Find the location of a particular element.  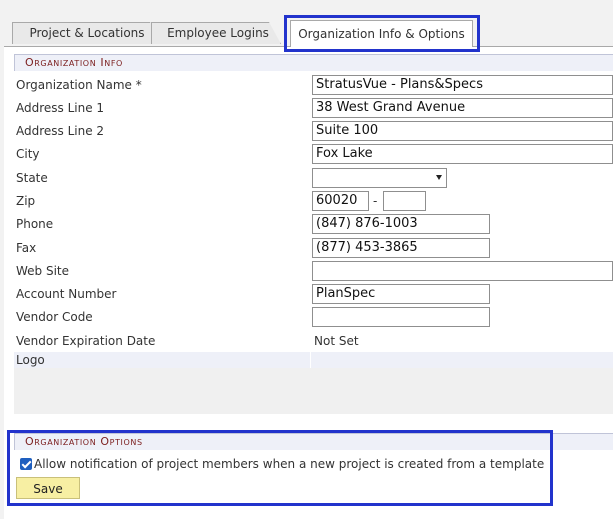

tab-employee-logins: Employee Logins is located at coordinates (216, 33).